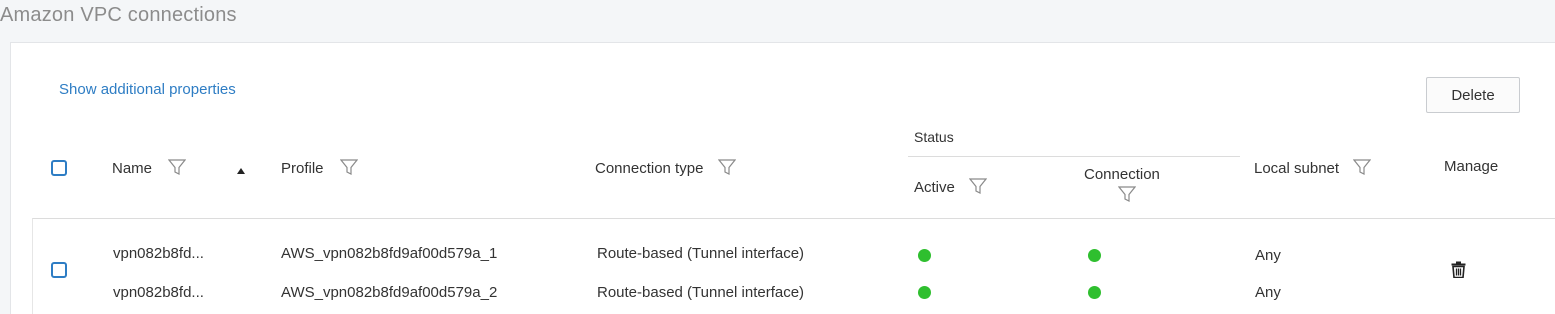  I want to click on page-title: Amazon VPC connections, so click(118, 15).